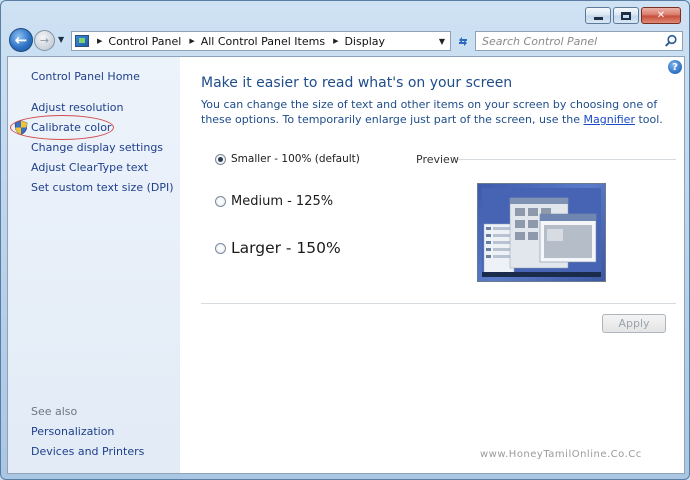 Image resolution: width=690 pixels, height=480 pixels. Describe the element at coordinates (220, 159) in the screenshot. I see `radio-smaller` at that location.